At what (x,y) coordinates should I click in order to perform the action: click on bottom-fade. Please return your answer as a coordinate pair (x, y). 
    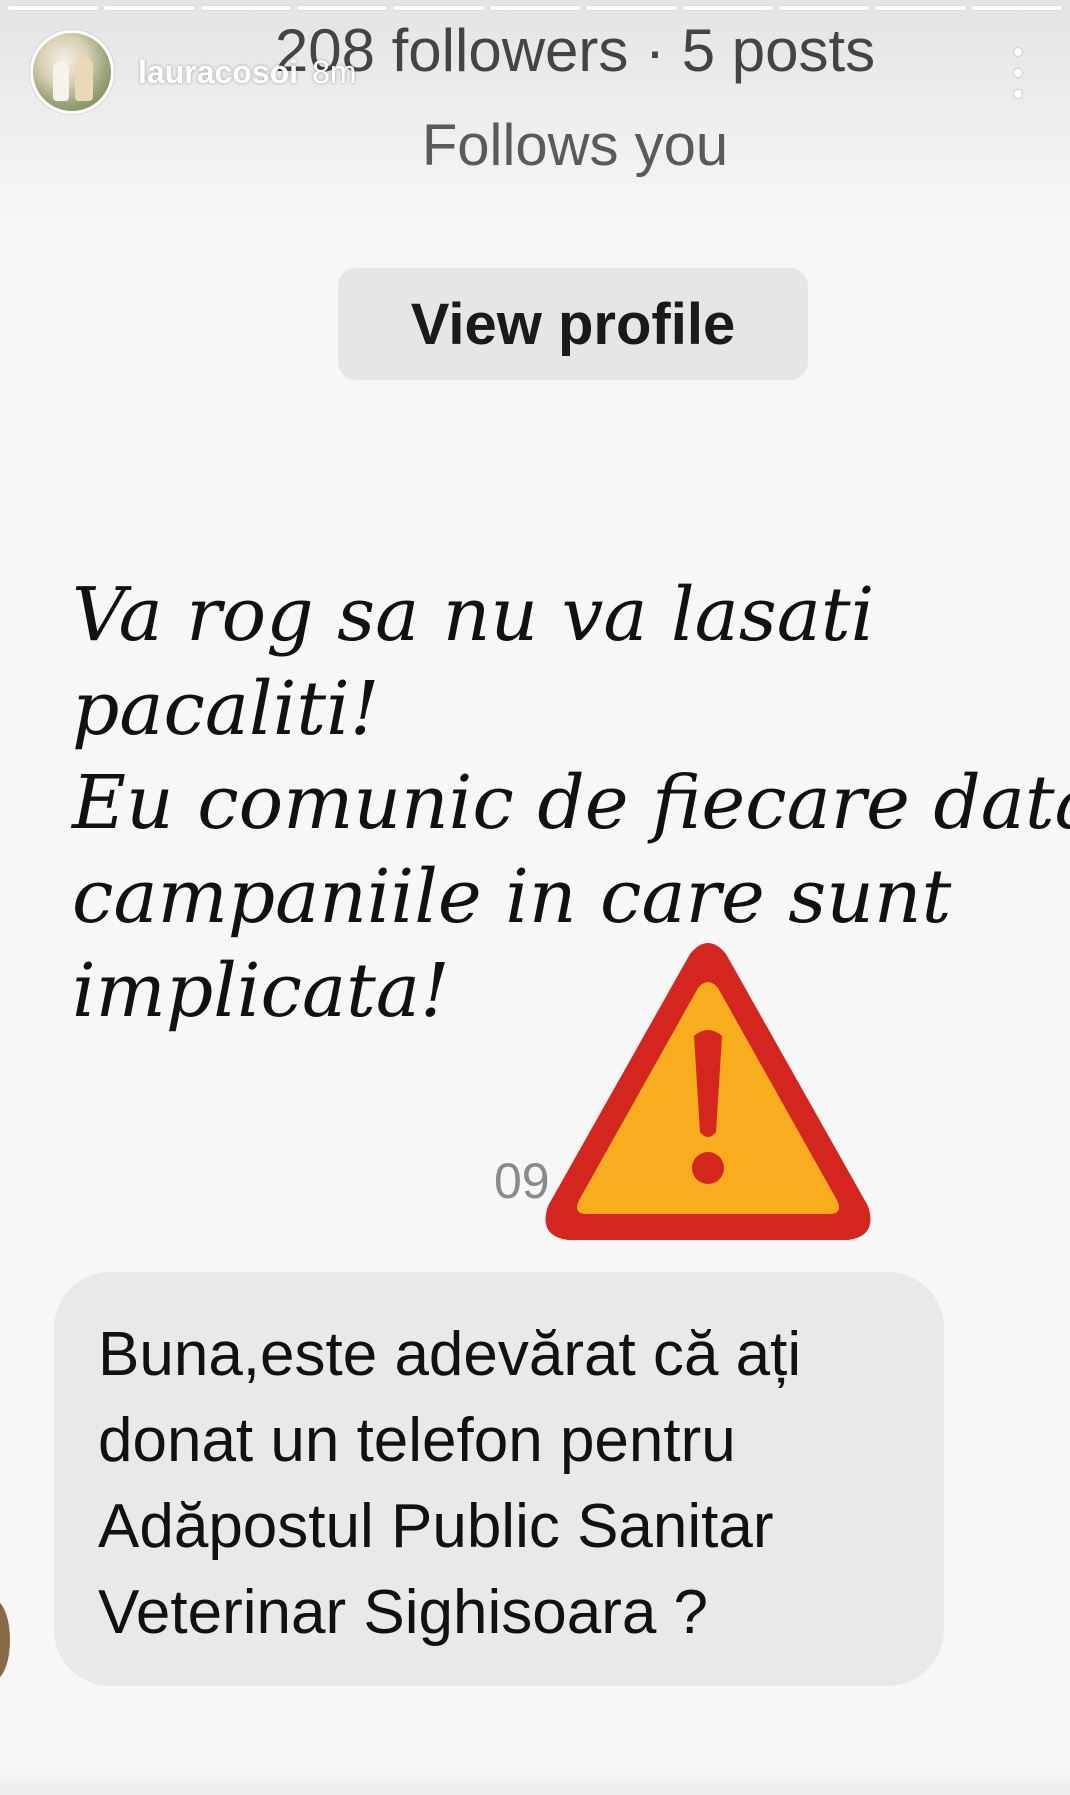
    Looking at the image, I should click on (535, 1780).